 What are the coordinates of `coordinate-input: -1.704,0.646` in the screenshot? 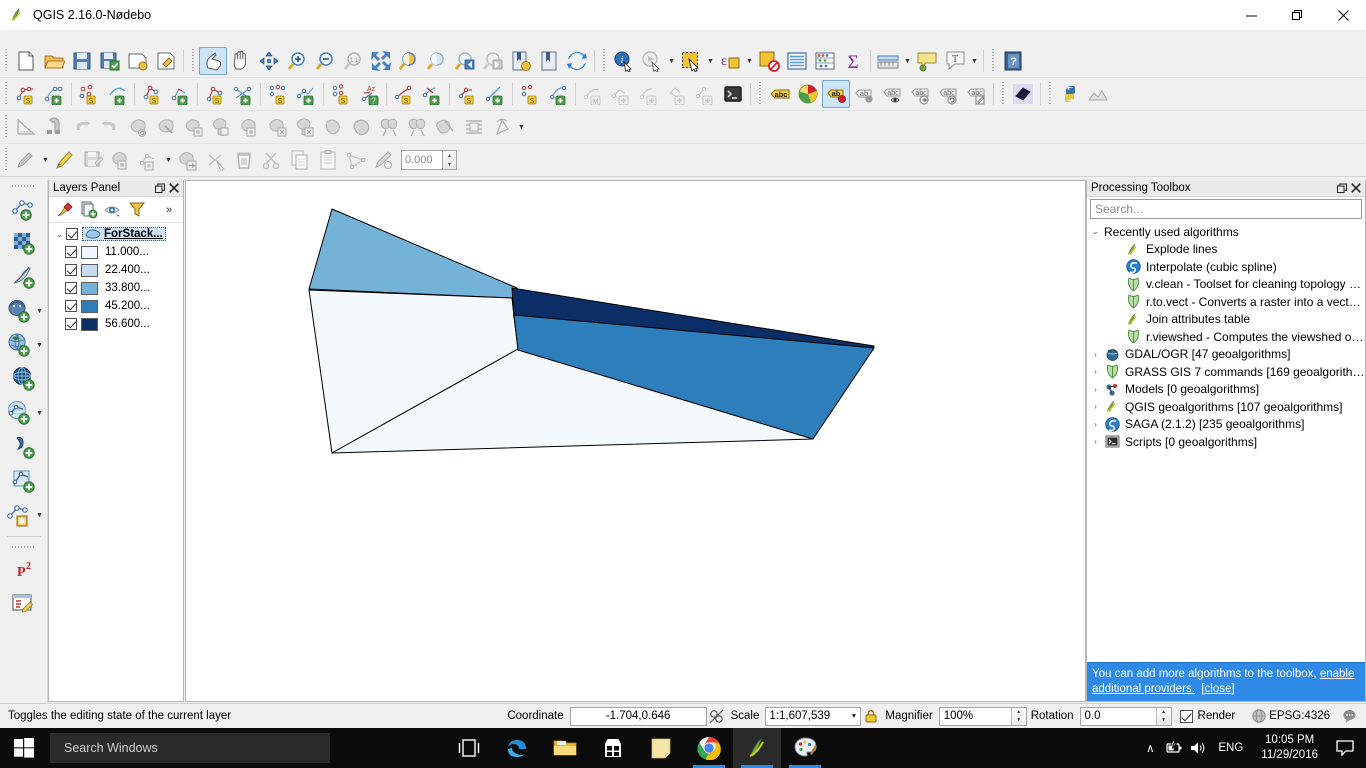 It's located at (638, 716).